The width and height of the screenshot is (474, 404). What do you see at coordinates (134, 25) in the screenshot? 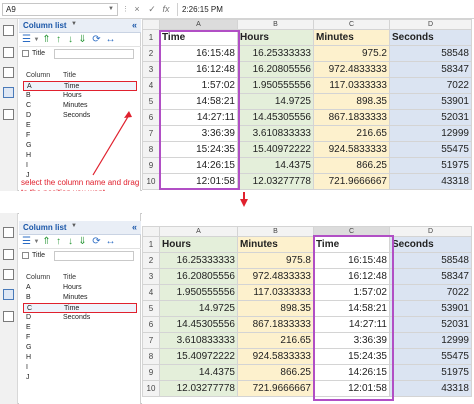
I see `collapse-icon: «` at bounding box center [134, 25].